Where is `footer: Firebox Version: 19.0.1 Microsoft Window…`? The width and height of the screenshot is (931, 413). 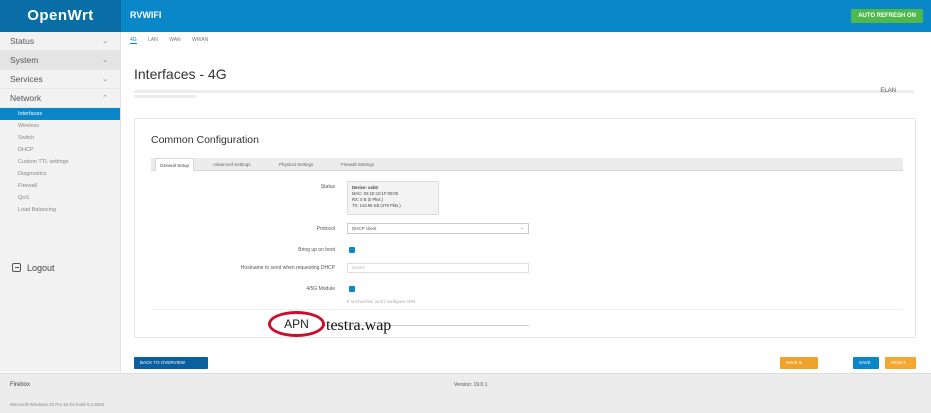
footer: Firebox Version: 19.0.1 Microsoft Window… is located at coordinates (465, 393).